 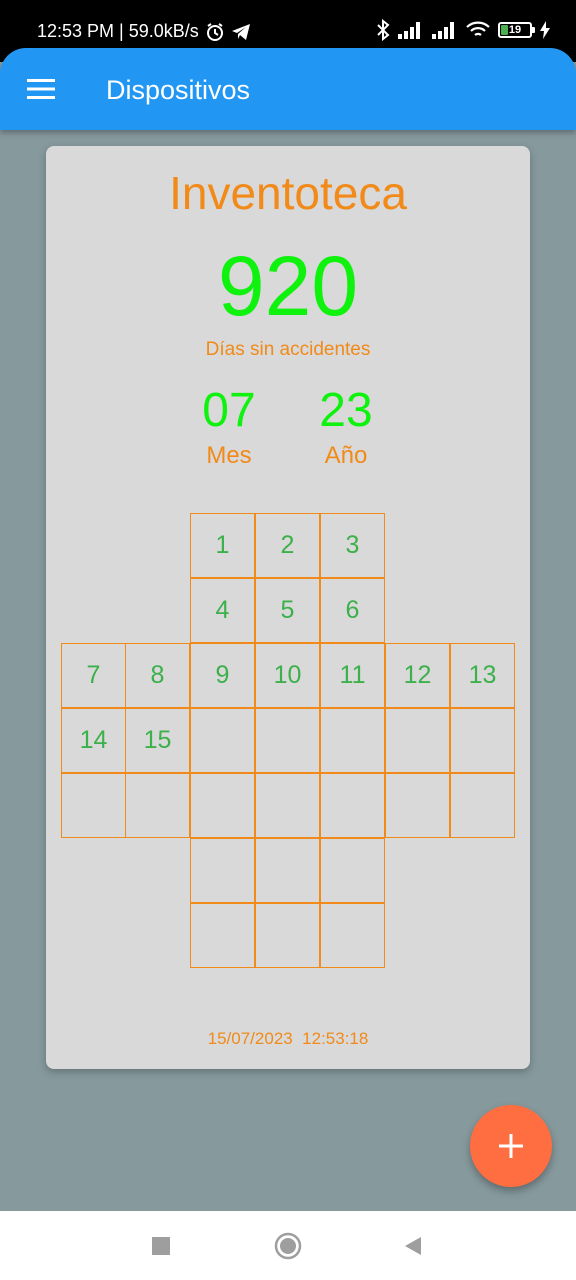 What do you see at coordinates (118, 31) in the screenshot?
I see `status-time-speed: 12:53 PM | 59.0kB/s` at bounding box center [118, 31].